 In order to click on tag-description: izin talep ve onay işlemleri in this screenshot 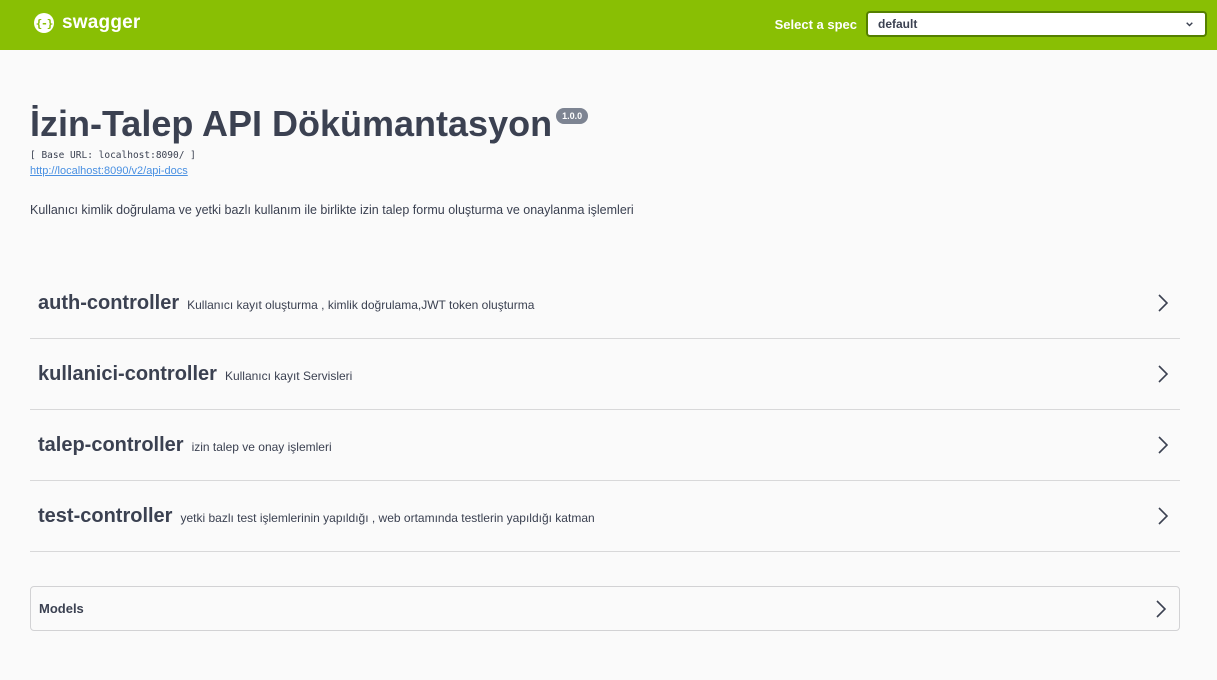, I will do `click(261, 446)`.